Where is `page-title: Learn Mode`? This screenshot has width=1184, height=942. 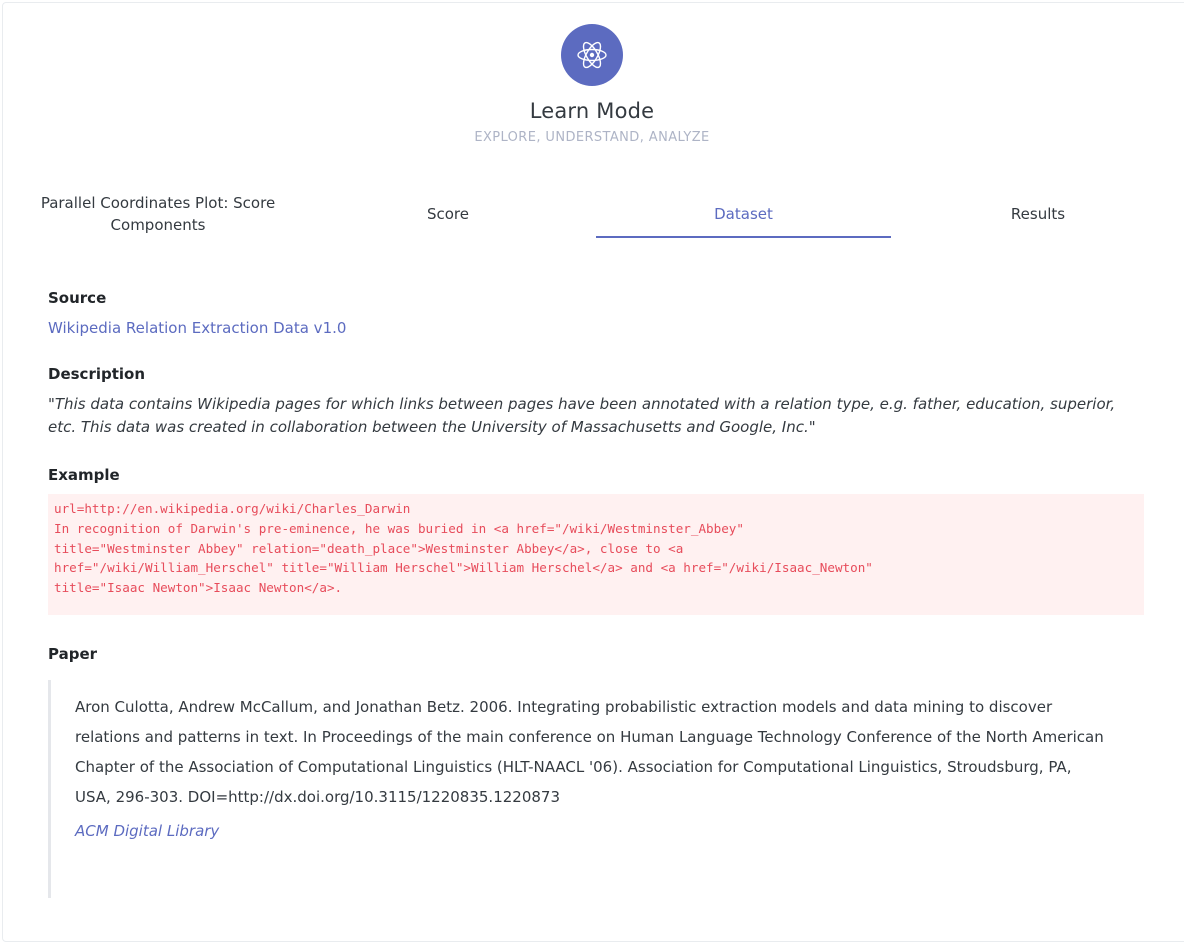 page-title: Learn Mode is located at coordinates (592, 111).